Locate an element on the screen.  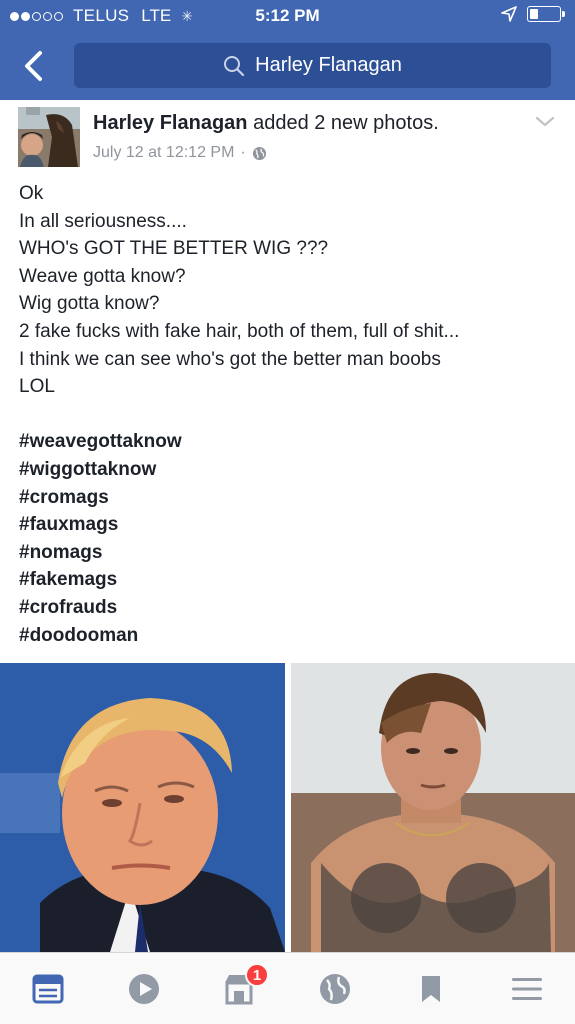
tab-news-feed is located at coordinates (48, 989).